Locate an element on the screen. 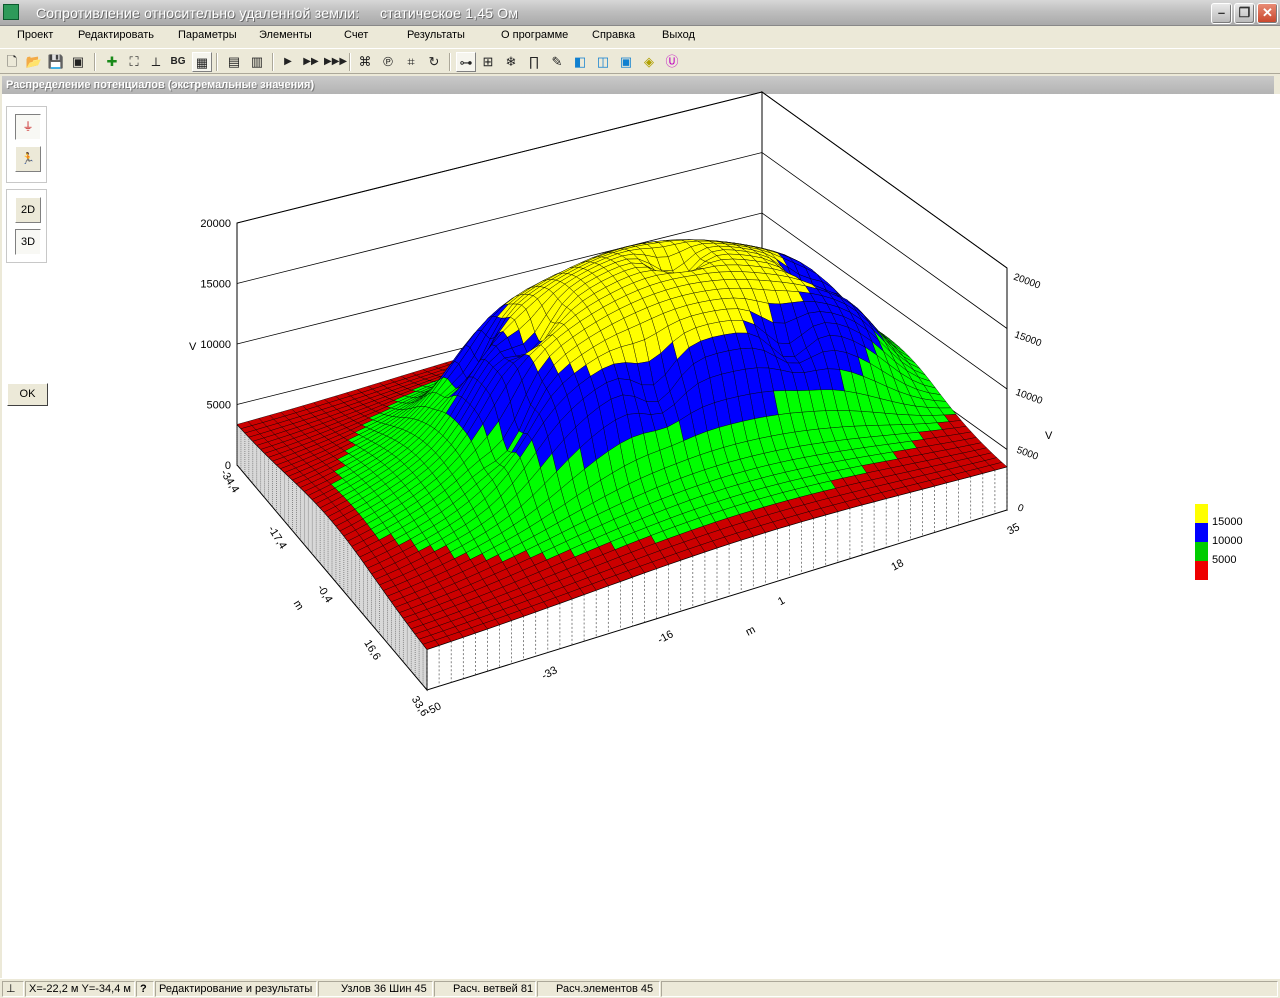 This screenshot has height=998, width=1280. page-icon: ▤ is located at coordinates (234, 62).